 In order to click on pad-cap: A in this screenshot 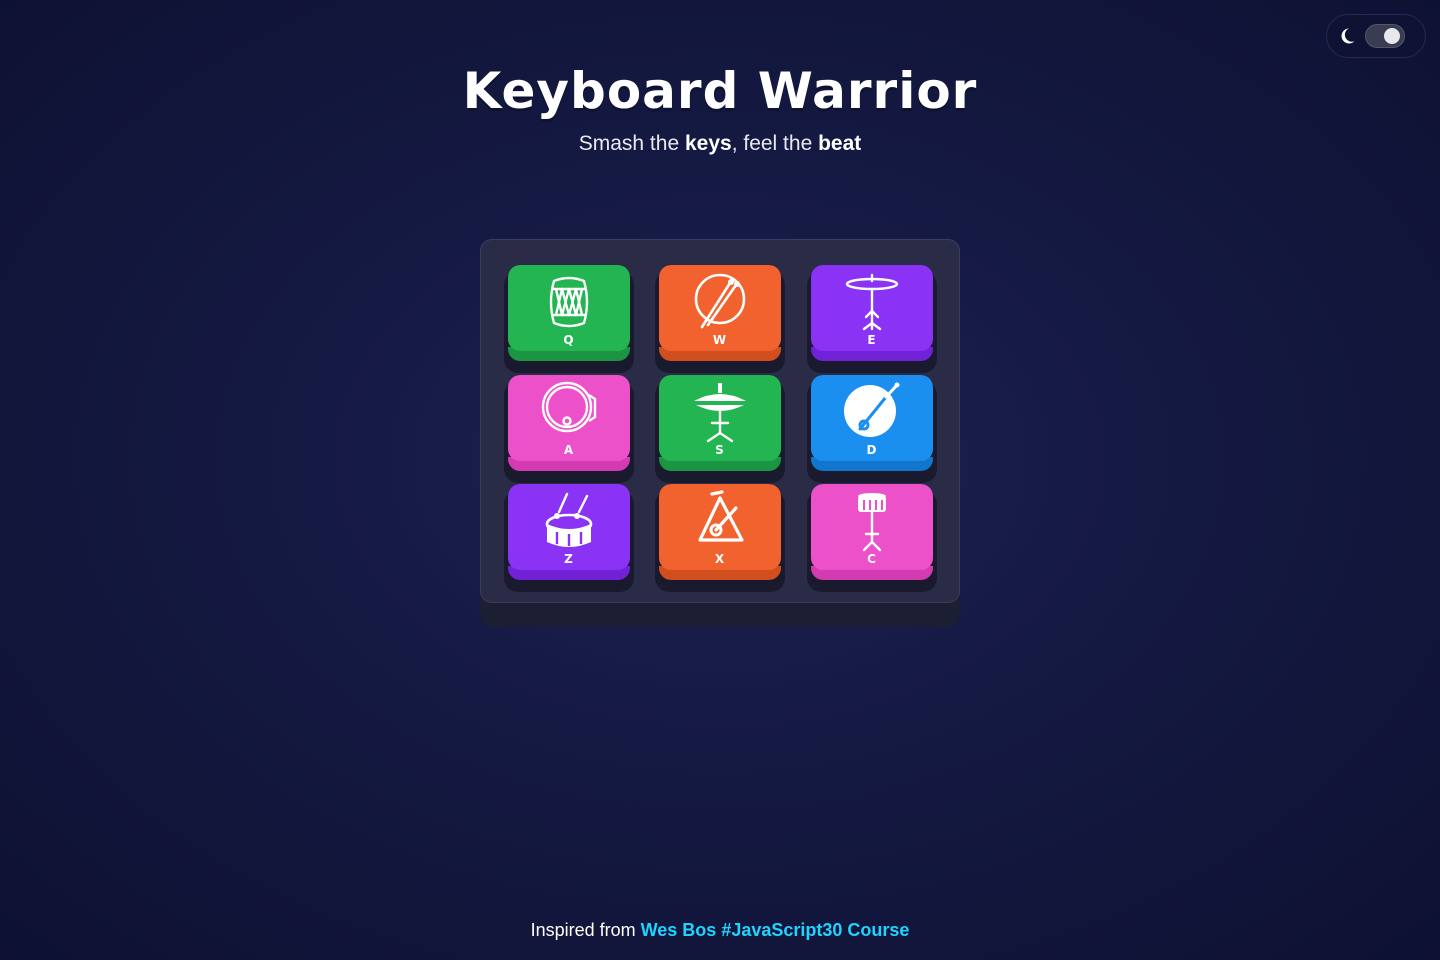, I will do `click(569, 423)`.